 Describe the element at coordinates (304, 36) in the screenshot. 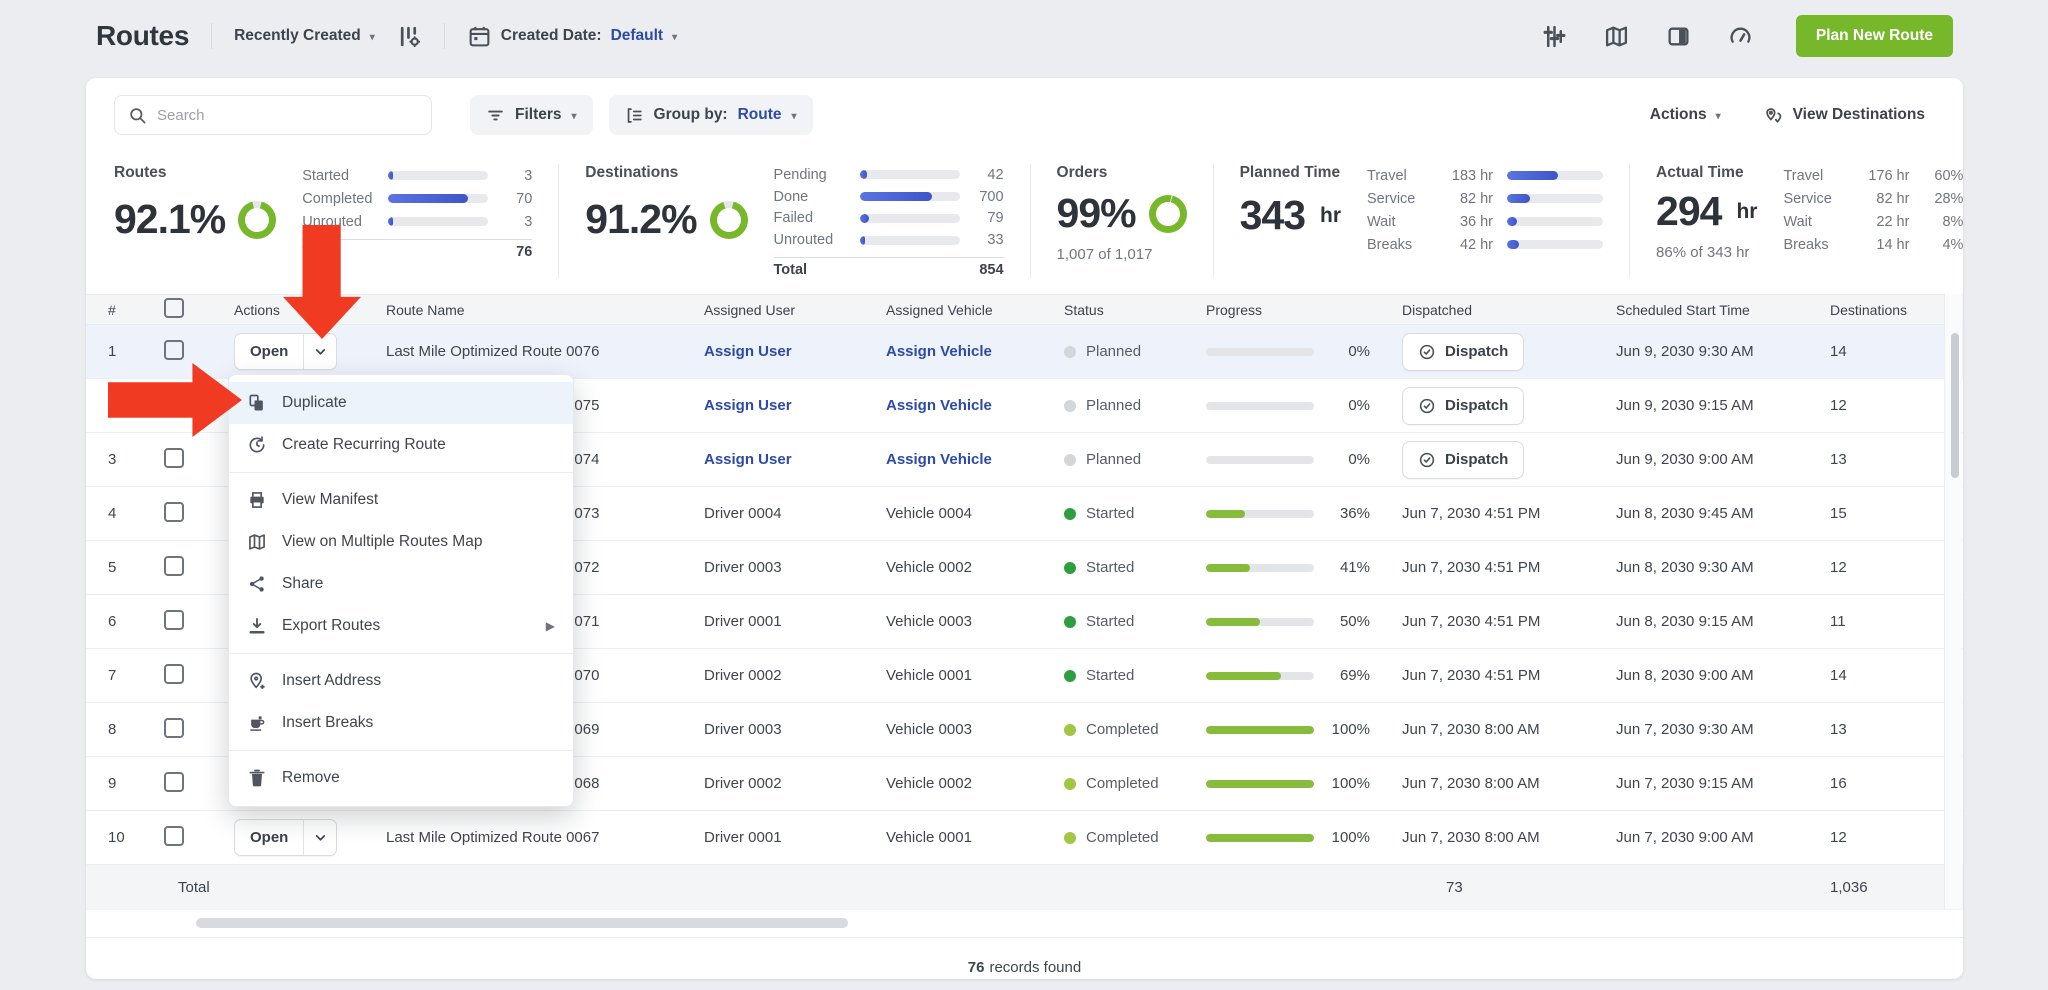

I see `sort-dropdown: Recently Created ▾` at that location.